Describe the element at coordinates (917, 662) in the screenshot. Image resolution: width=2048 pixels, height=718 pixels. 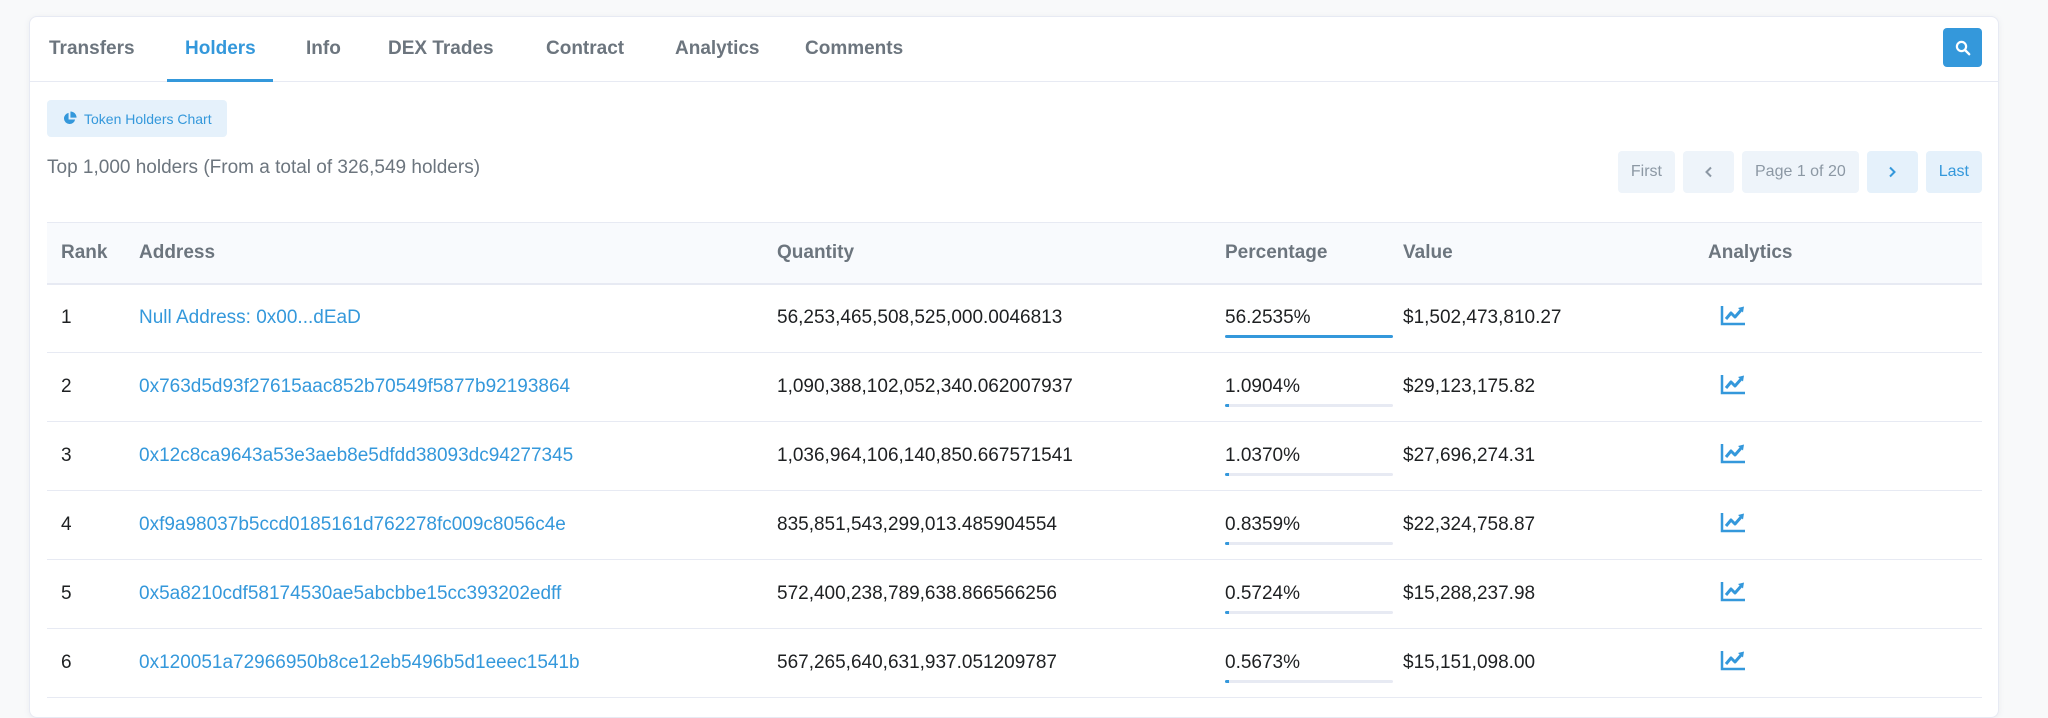
I see `quantity-cell: 567,265,640,631,937.051209787` at that location.